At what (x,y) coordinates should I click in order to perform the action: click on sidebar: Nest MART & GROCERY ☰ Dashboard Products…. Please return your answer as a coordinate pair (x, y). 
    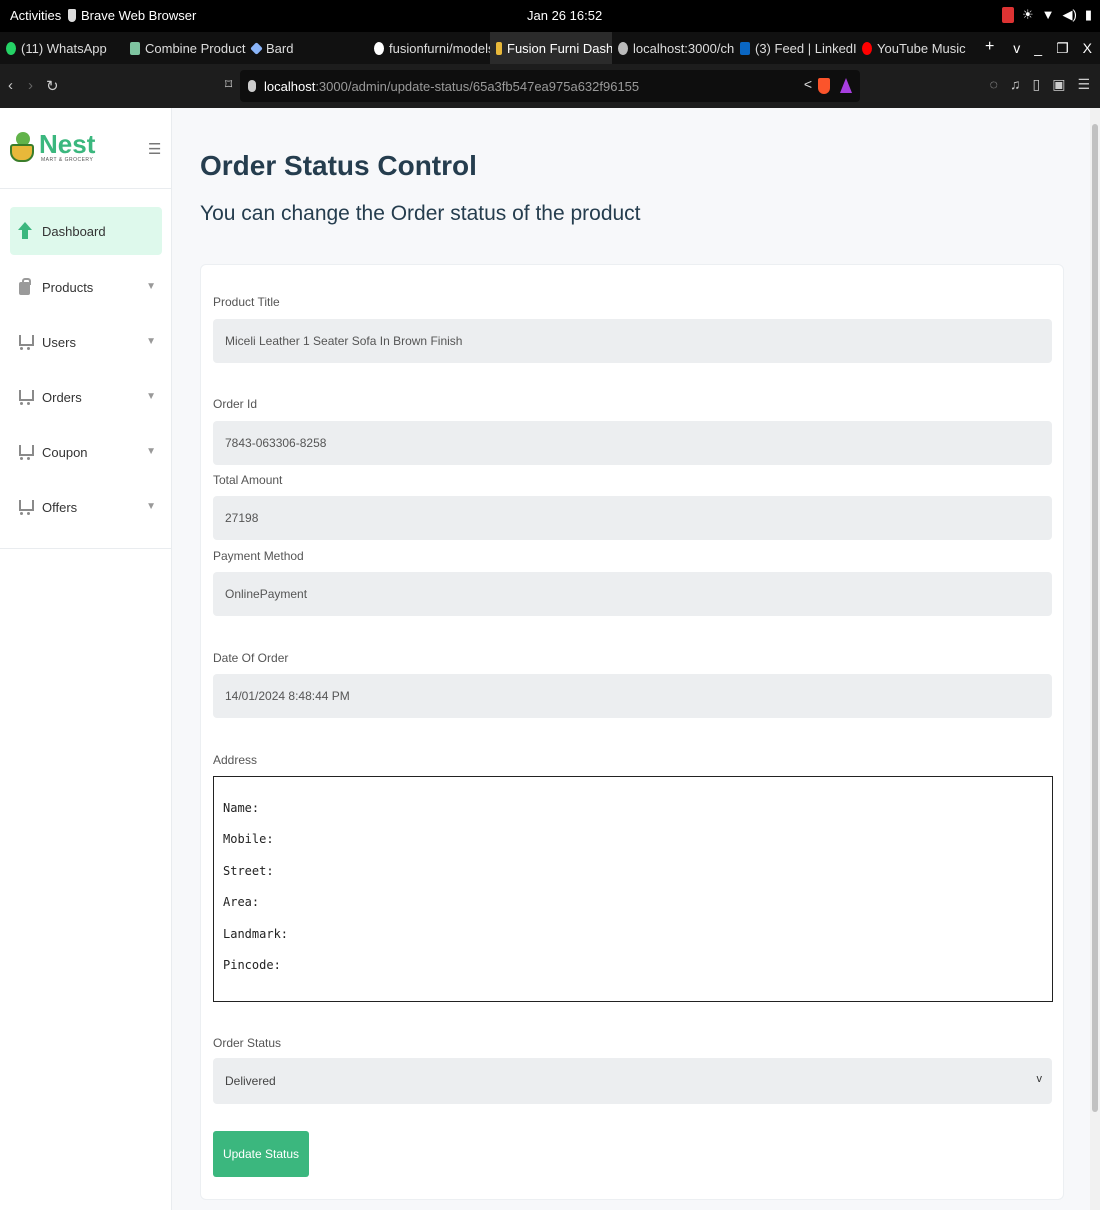
    Looking at the image, I should click on (86, 659).